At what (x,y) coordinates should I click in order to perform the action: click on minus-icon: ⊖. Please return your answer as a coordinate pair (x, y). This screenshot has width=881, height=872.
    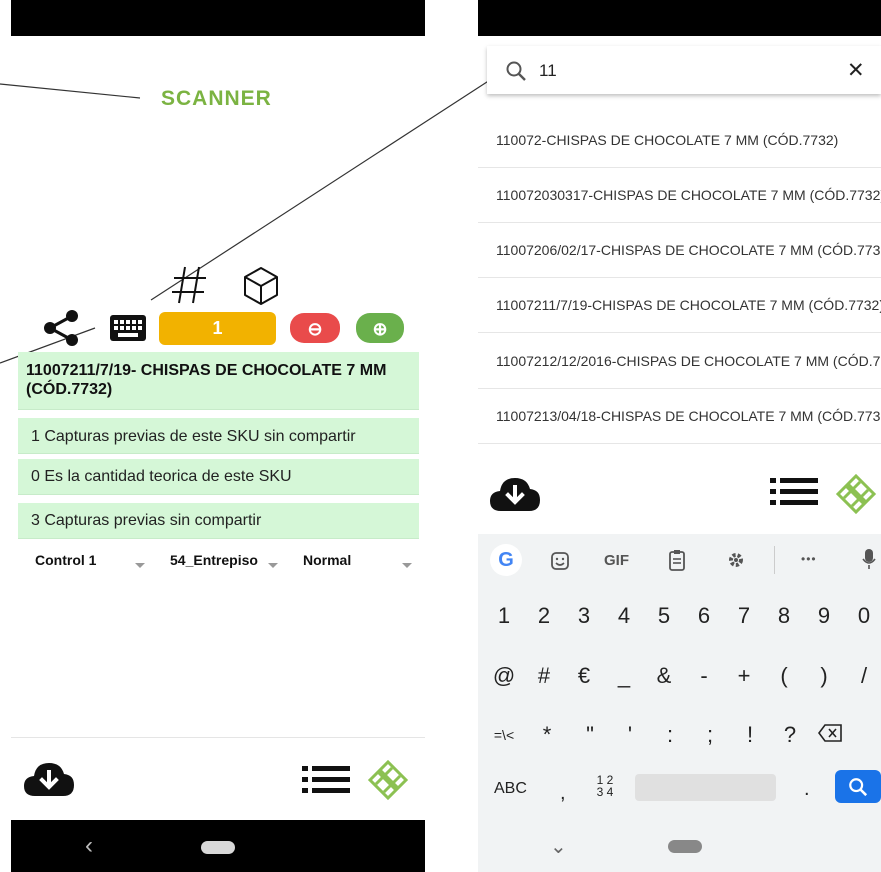
    Looking at the image, I should click on (315, 328).